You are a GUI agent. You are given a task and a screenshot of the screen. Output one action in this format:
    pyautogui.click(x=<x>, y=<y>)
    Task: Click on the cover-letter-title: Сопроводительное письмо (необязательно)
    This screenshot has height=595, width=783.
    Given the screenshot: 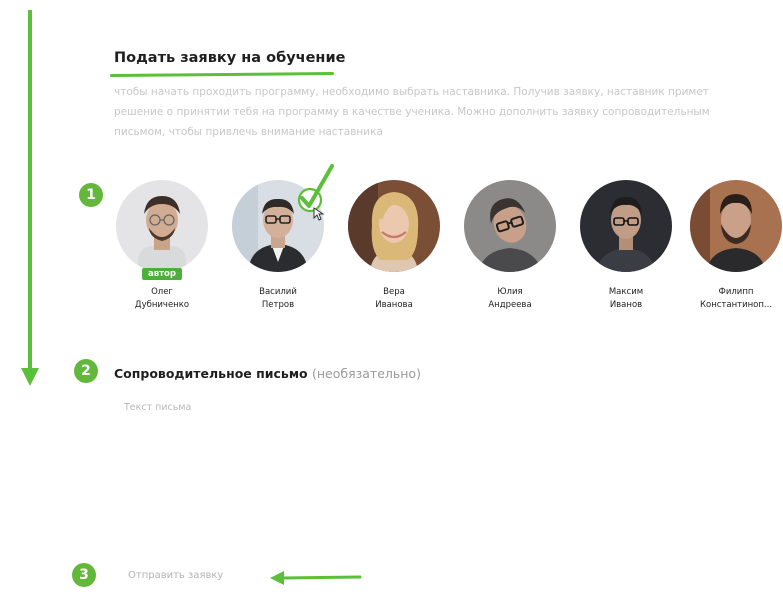 What is the action you would take?
    pyautogui.click(x=267, y=373)
    